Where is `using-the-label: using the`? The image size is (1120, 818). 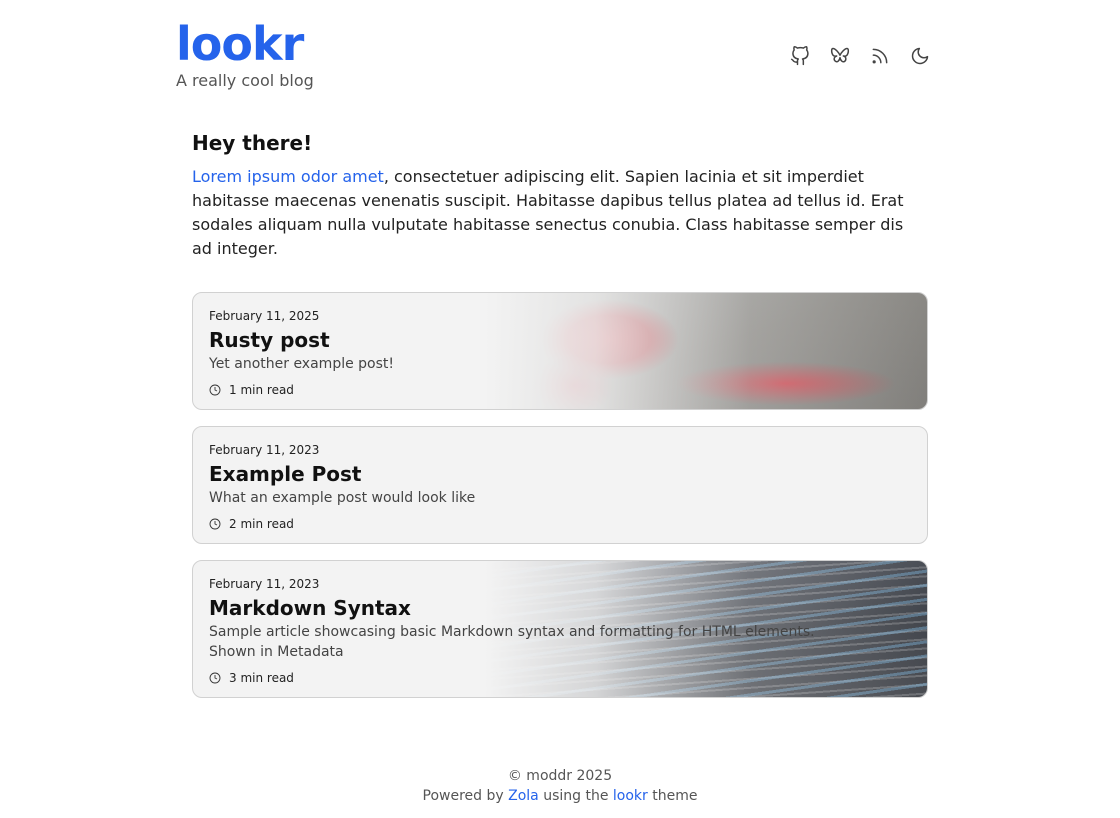 using-the-label: using the is located at coordinates (576, 796).